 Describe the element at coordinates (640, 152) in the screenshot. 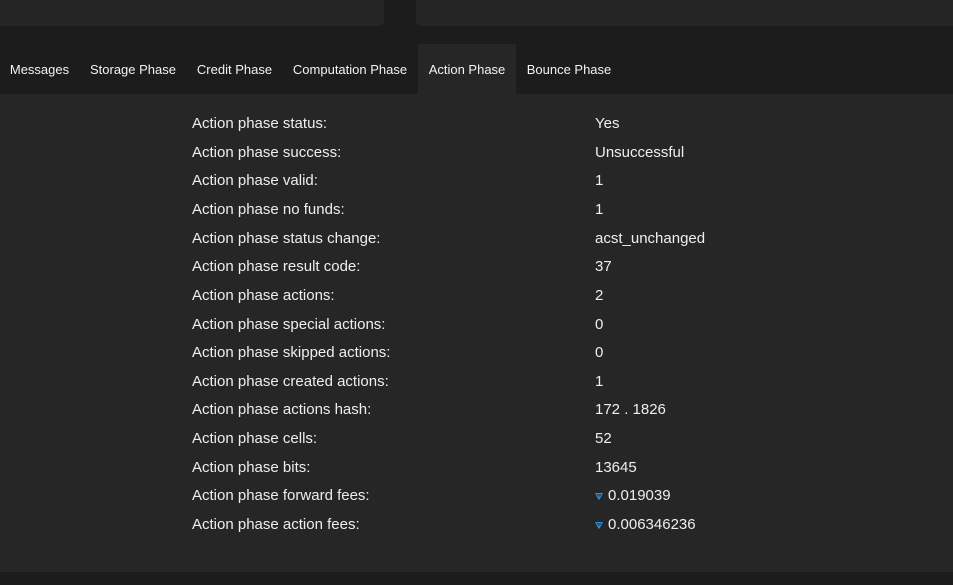

I see `row-value: Unsuccessful` at that location.